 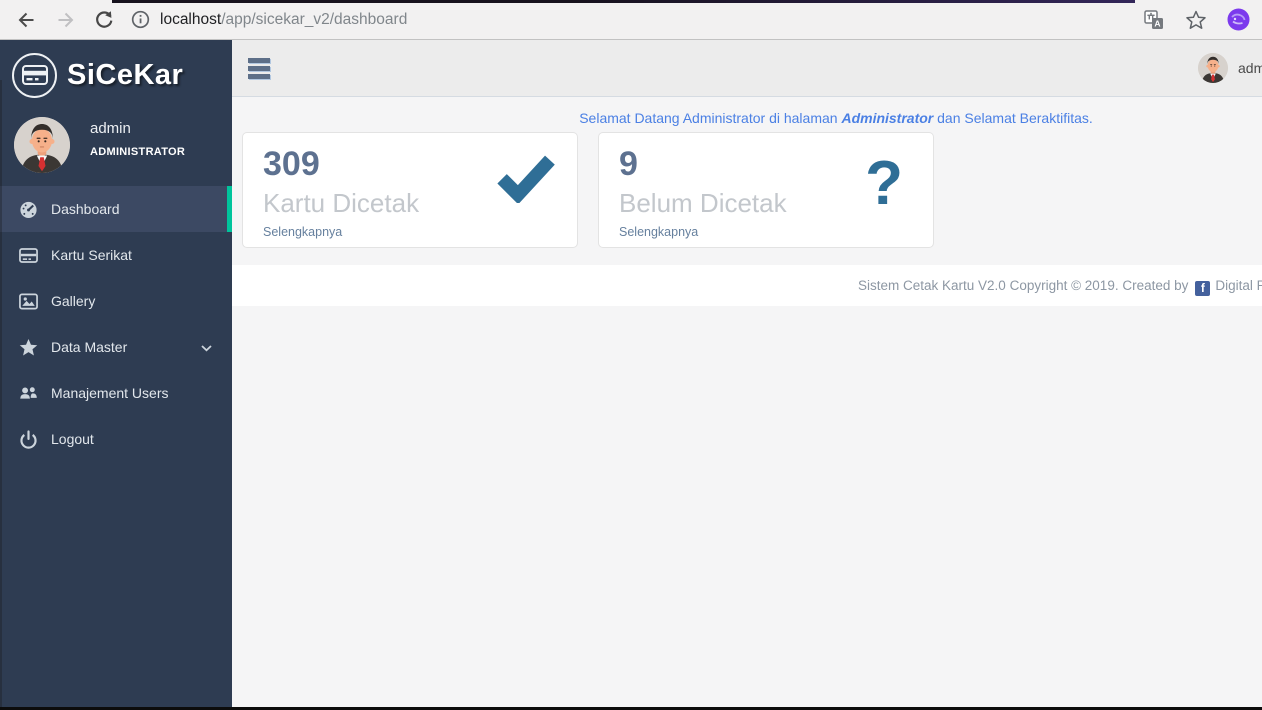 What do you see at coordinates (72, 439) in the screenshot?
I see `sidebar-item-label: Logout` at bounding box center [72, 439].